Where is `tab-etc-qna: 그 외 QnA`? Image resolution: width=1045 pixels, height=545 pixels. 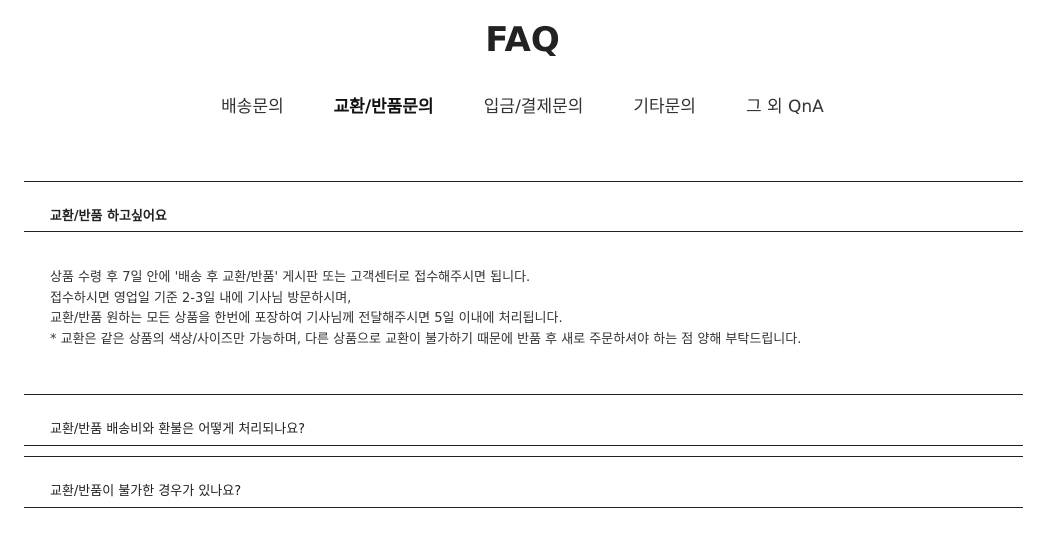
tab-etc-qna: 그 외 QnA is located at coordinates (785, 107).